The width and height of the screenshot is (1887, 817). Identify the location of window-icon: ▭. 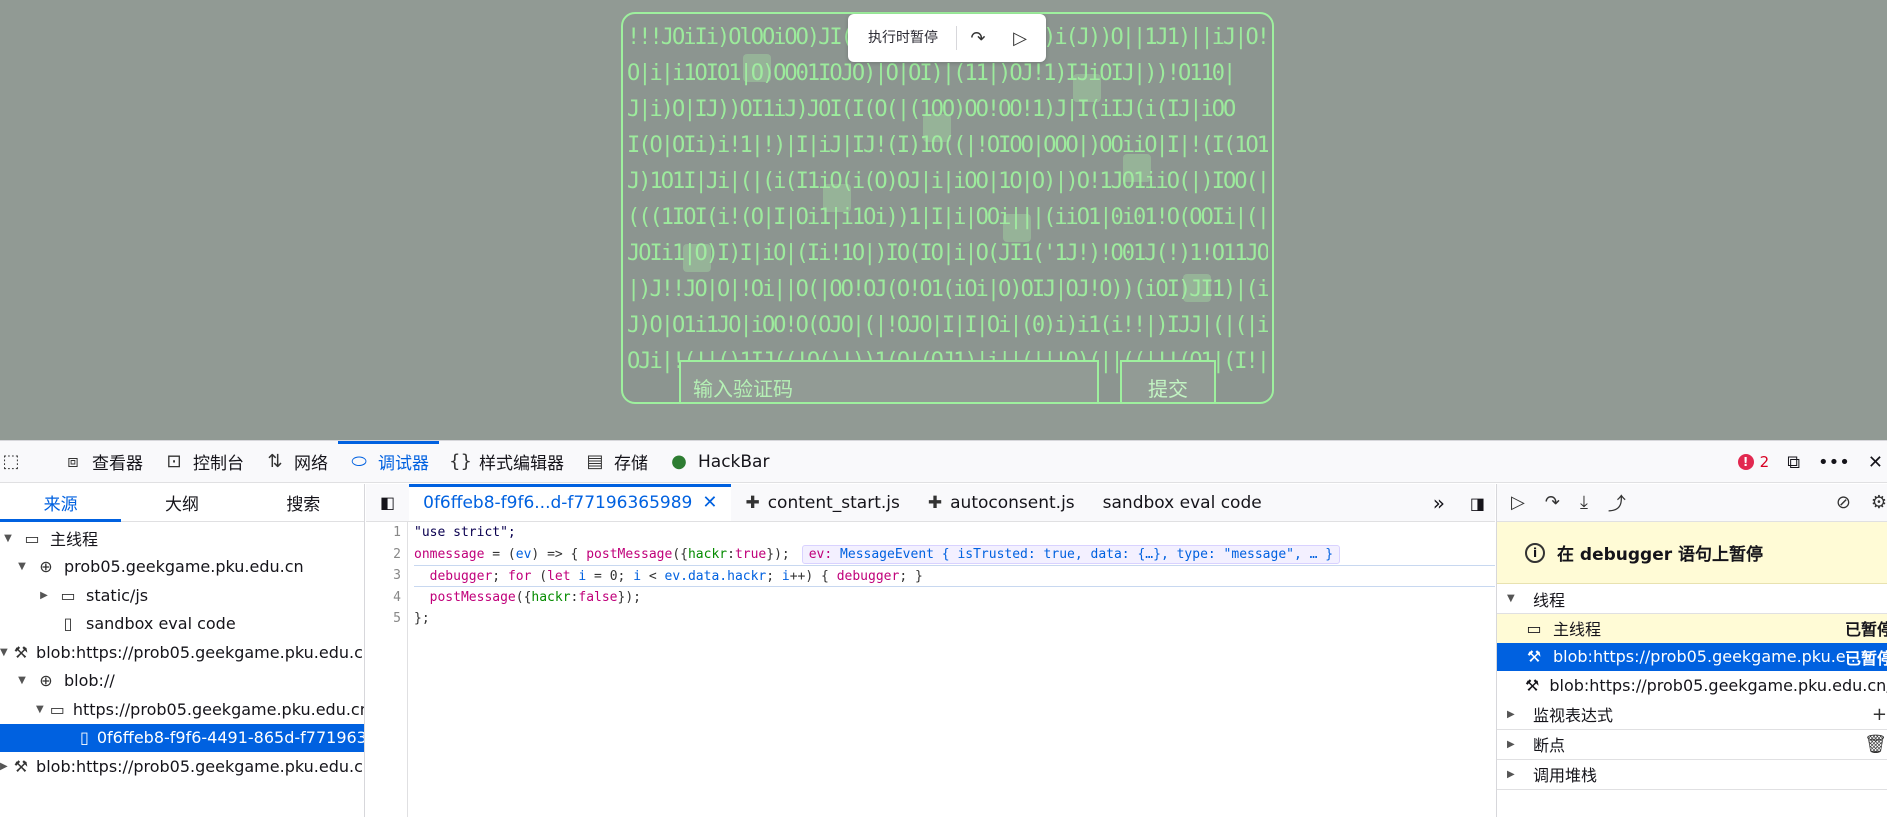
(32, 538).